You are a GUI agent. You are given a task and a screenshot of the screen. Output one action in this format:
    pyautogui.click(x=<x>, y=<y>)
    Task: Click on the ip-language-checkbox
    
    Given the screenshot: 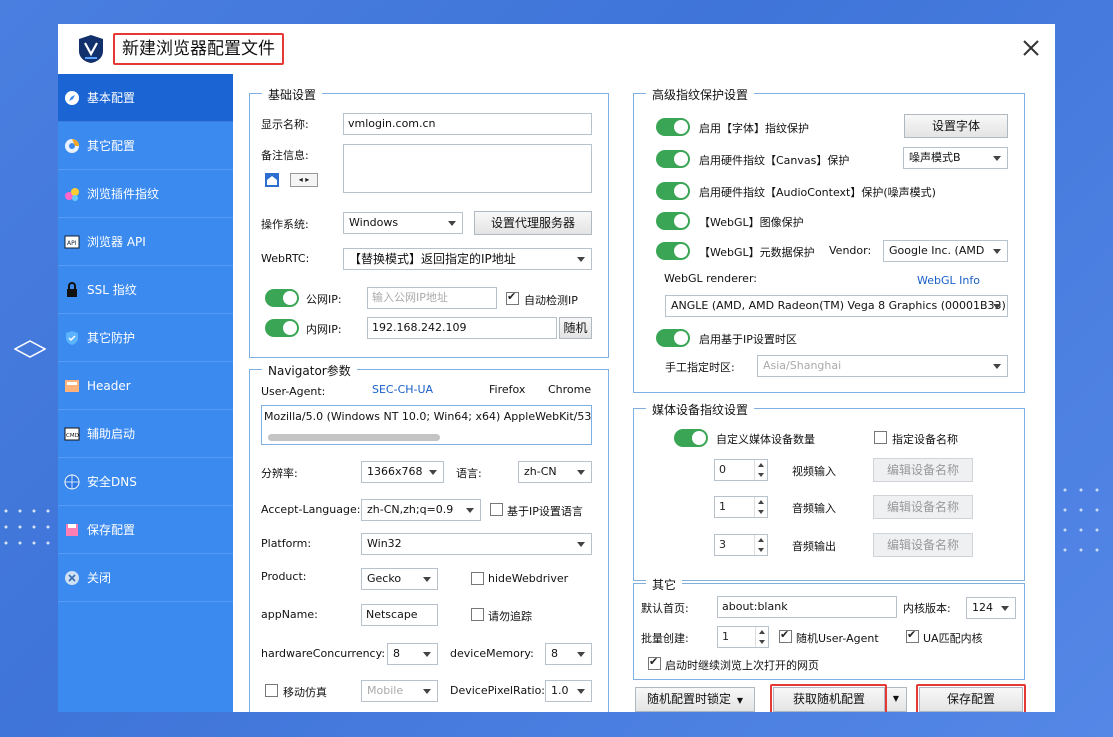 What is the action you would take?
    pyautogui.click(x=496, y=509)
    